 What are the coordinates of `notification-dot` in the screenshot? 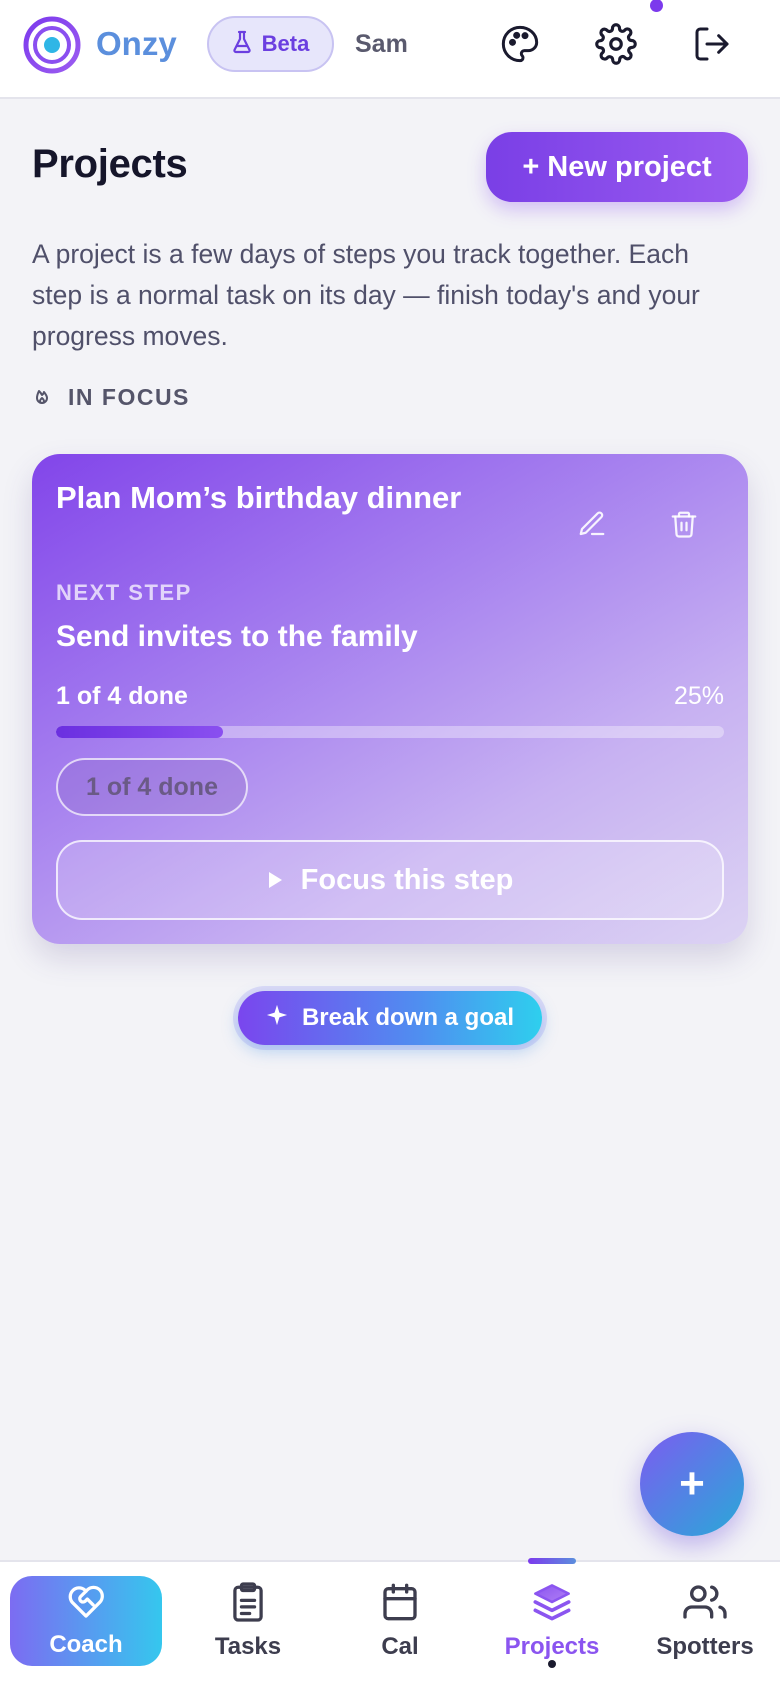 It's located at (656, 6).